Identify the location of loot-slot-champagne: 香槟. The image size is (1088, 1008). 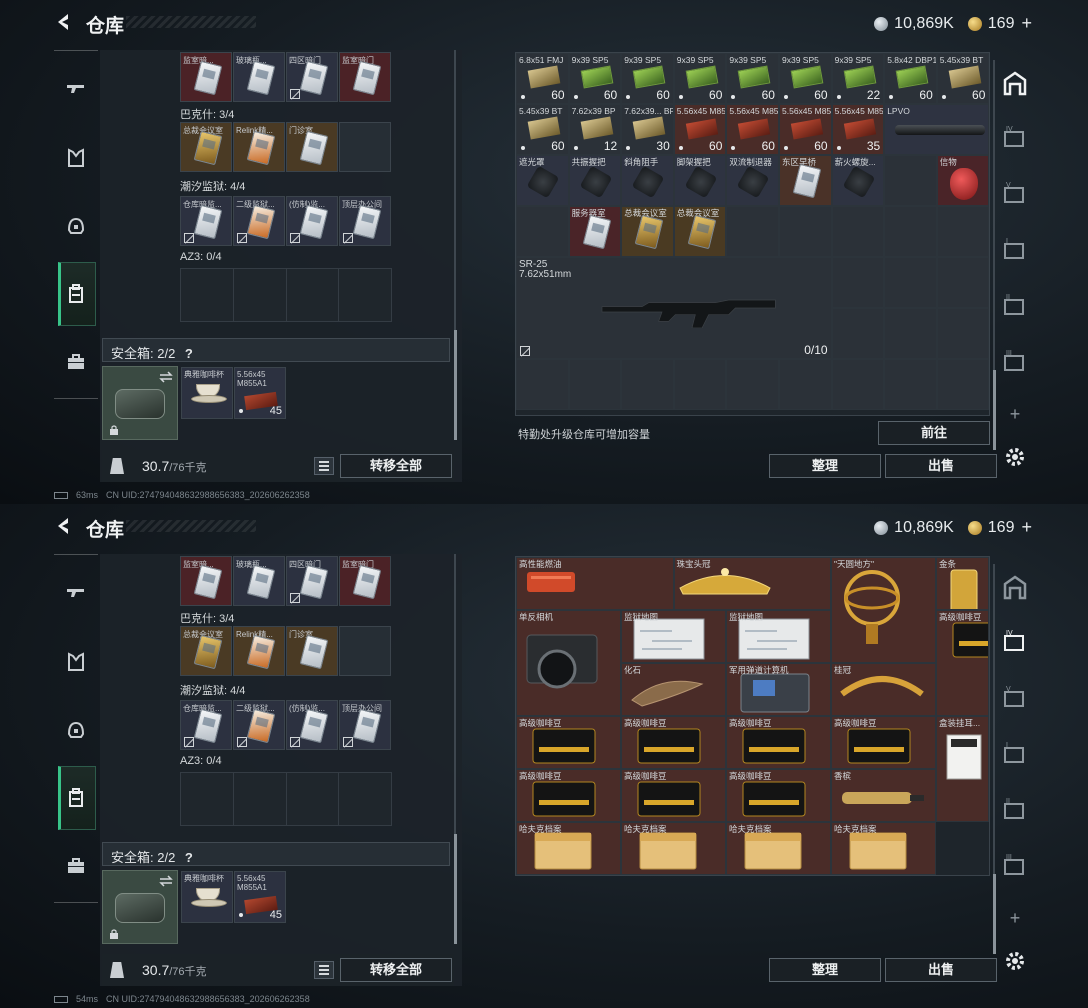
(883, 795).